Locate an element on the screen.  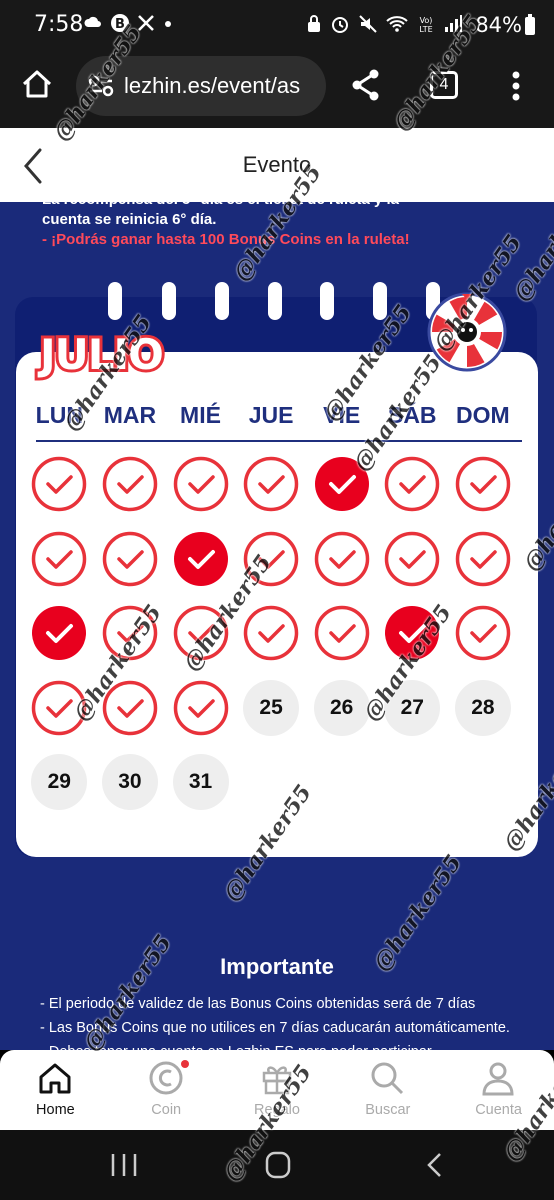
url-text: lezhin.es/event/as is located at coordinates (221, 86).